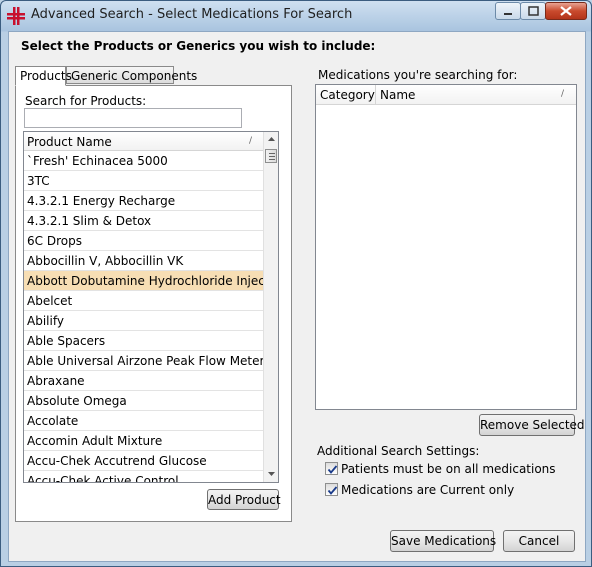  I want to click on list-item: 4.3.2.1 Slim & Detox, so click(143, 221).